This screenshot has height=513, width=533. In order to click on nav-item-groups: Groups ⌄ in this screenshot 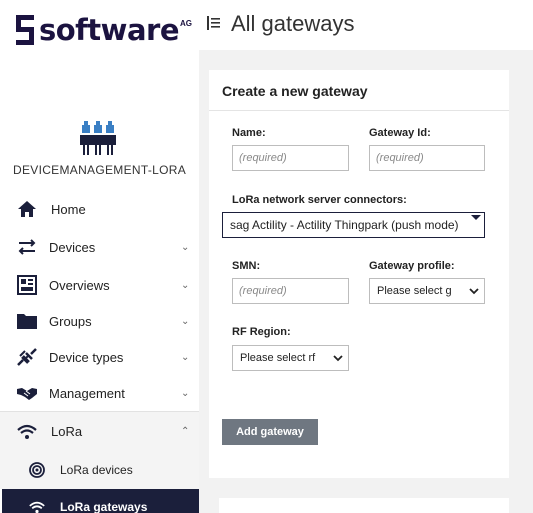, I will do `click(99, 321)`.